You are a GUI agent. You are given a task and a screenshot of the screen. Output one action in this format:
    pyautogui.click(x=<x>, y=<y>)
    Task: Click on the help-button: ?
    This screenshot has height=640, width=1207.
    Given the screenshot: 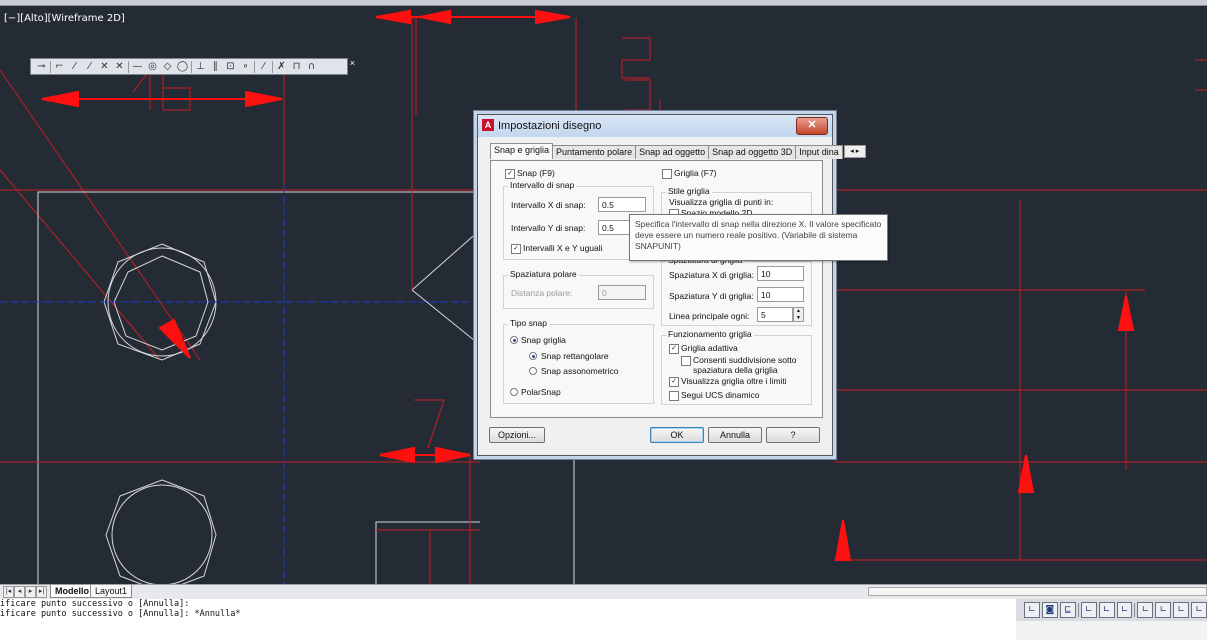 What is the action you would take?
    pyautogui.click(x=793, y=435)
    